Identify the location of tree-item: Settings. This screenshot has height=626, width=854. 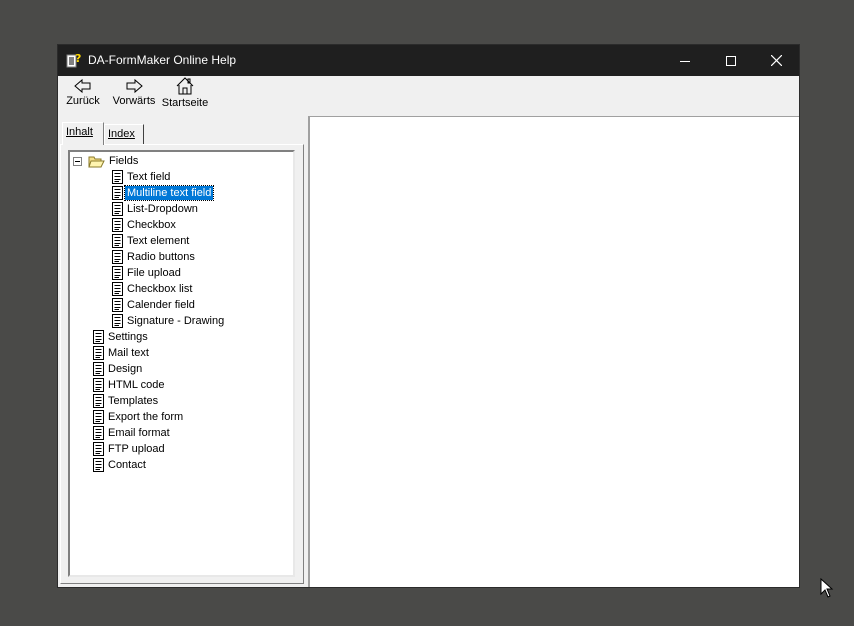
(121, 337).